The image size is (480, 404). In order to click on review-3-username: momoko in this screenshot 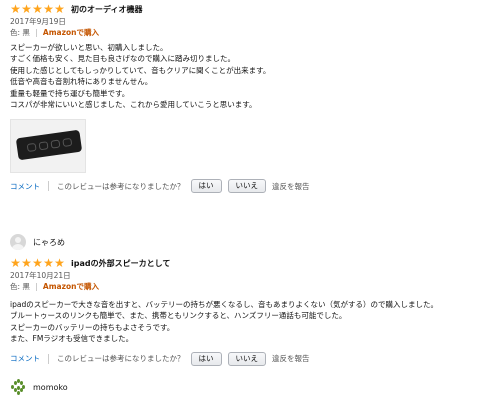, I will do `click(50, 387)`.